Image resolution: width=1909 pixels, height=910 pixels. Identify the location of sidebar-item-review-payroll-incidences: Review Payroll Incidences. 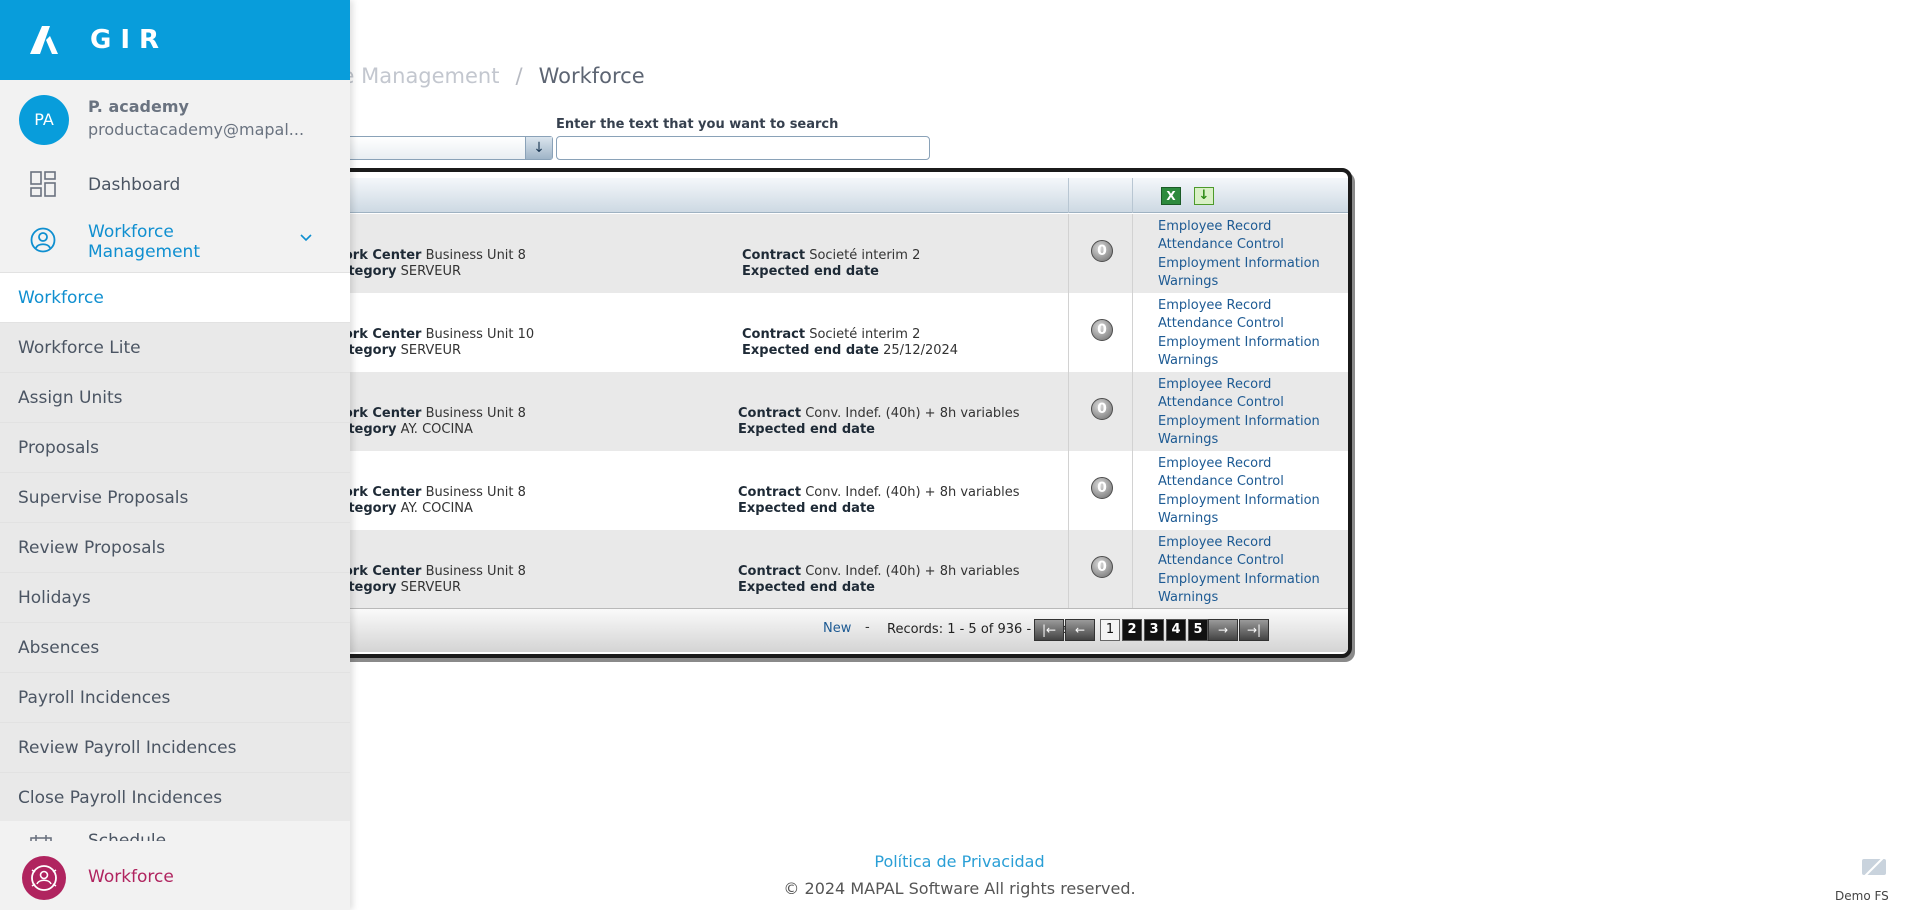
(175, 747).